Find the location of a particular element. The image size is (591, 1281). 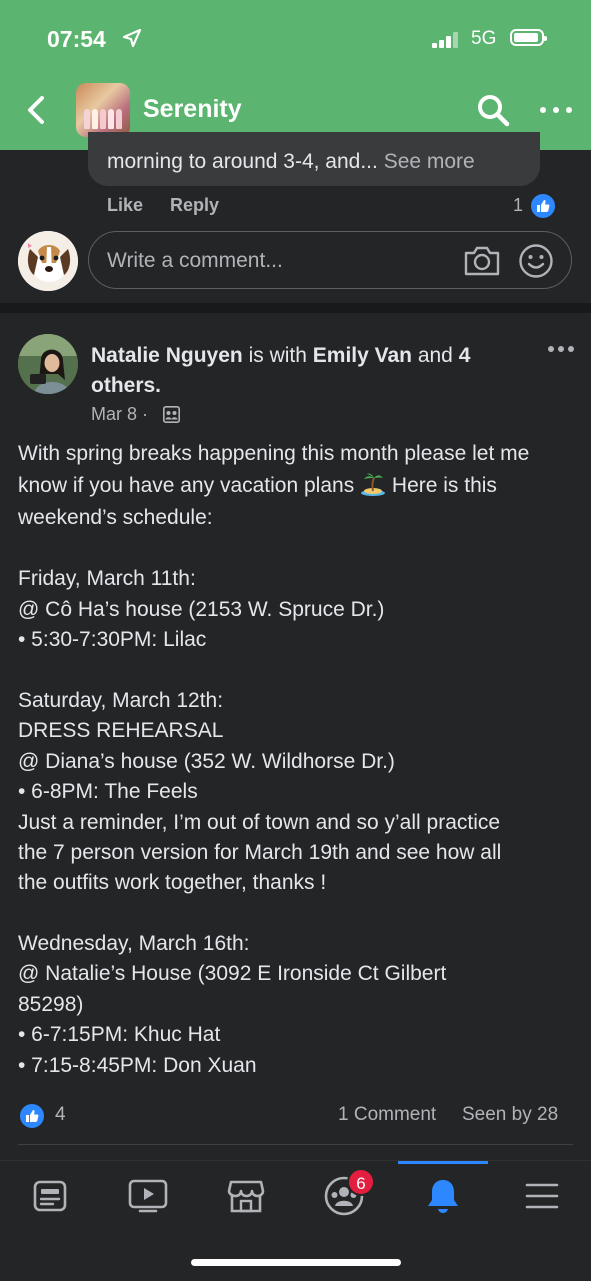

current-user-avatar is located at coordinates (48, 261).